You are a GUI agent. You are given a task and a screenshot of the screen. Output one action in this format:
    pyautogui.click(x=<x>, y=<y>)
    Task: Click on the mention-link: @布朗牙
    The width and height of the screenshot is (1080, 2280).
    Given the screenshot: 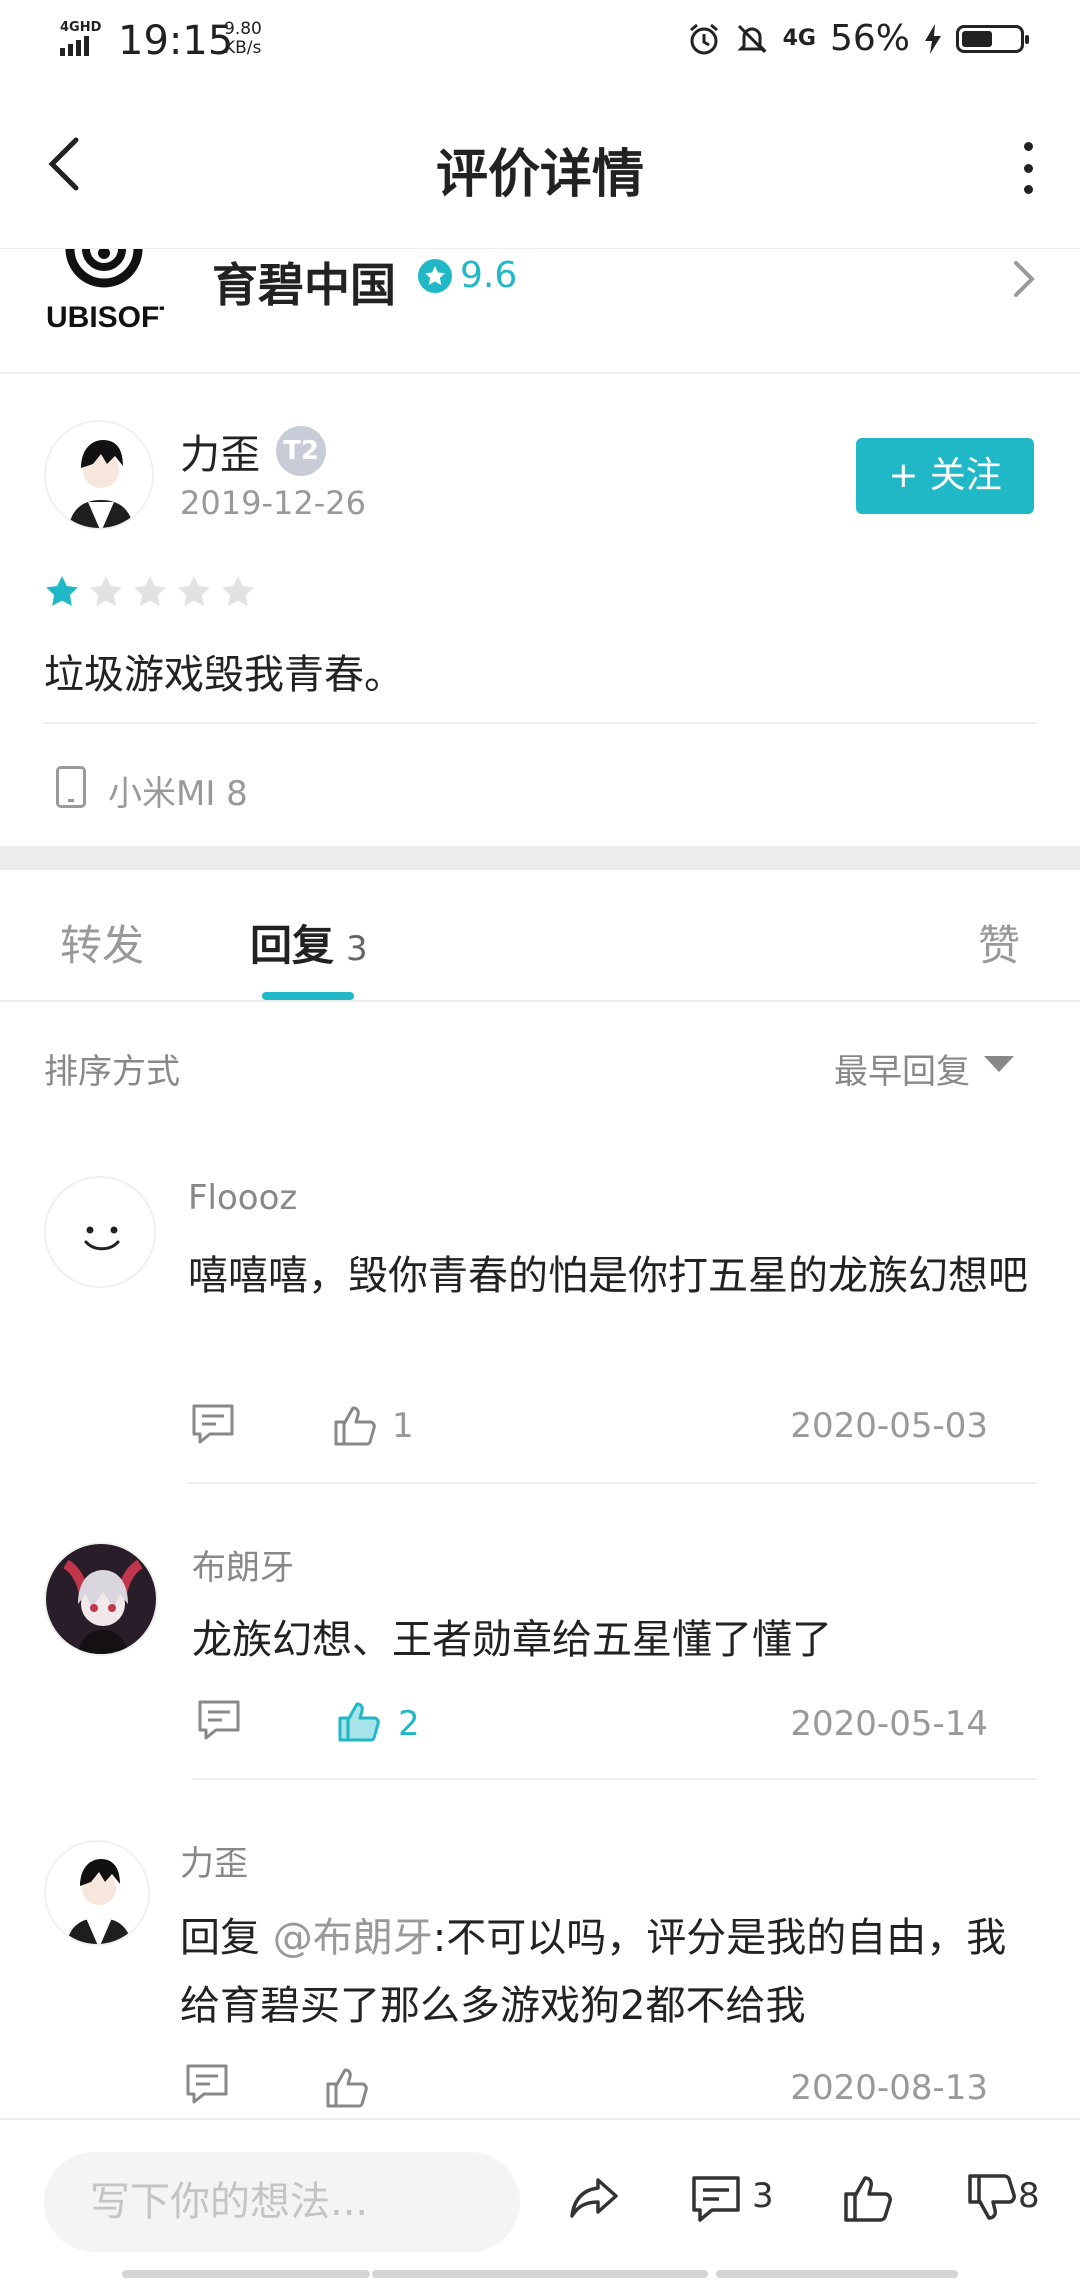 What is the action you would take?
    pyautogui.click(x=353, y=1938)
    